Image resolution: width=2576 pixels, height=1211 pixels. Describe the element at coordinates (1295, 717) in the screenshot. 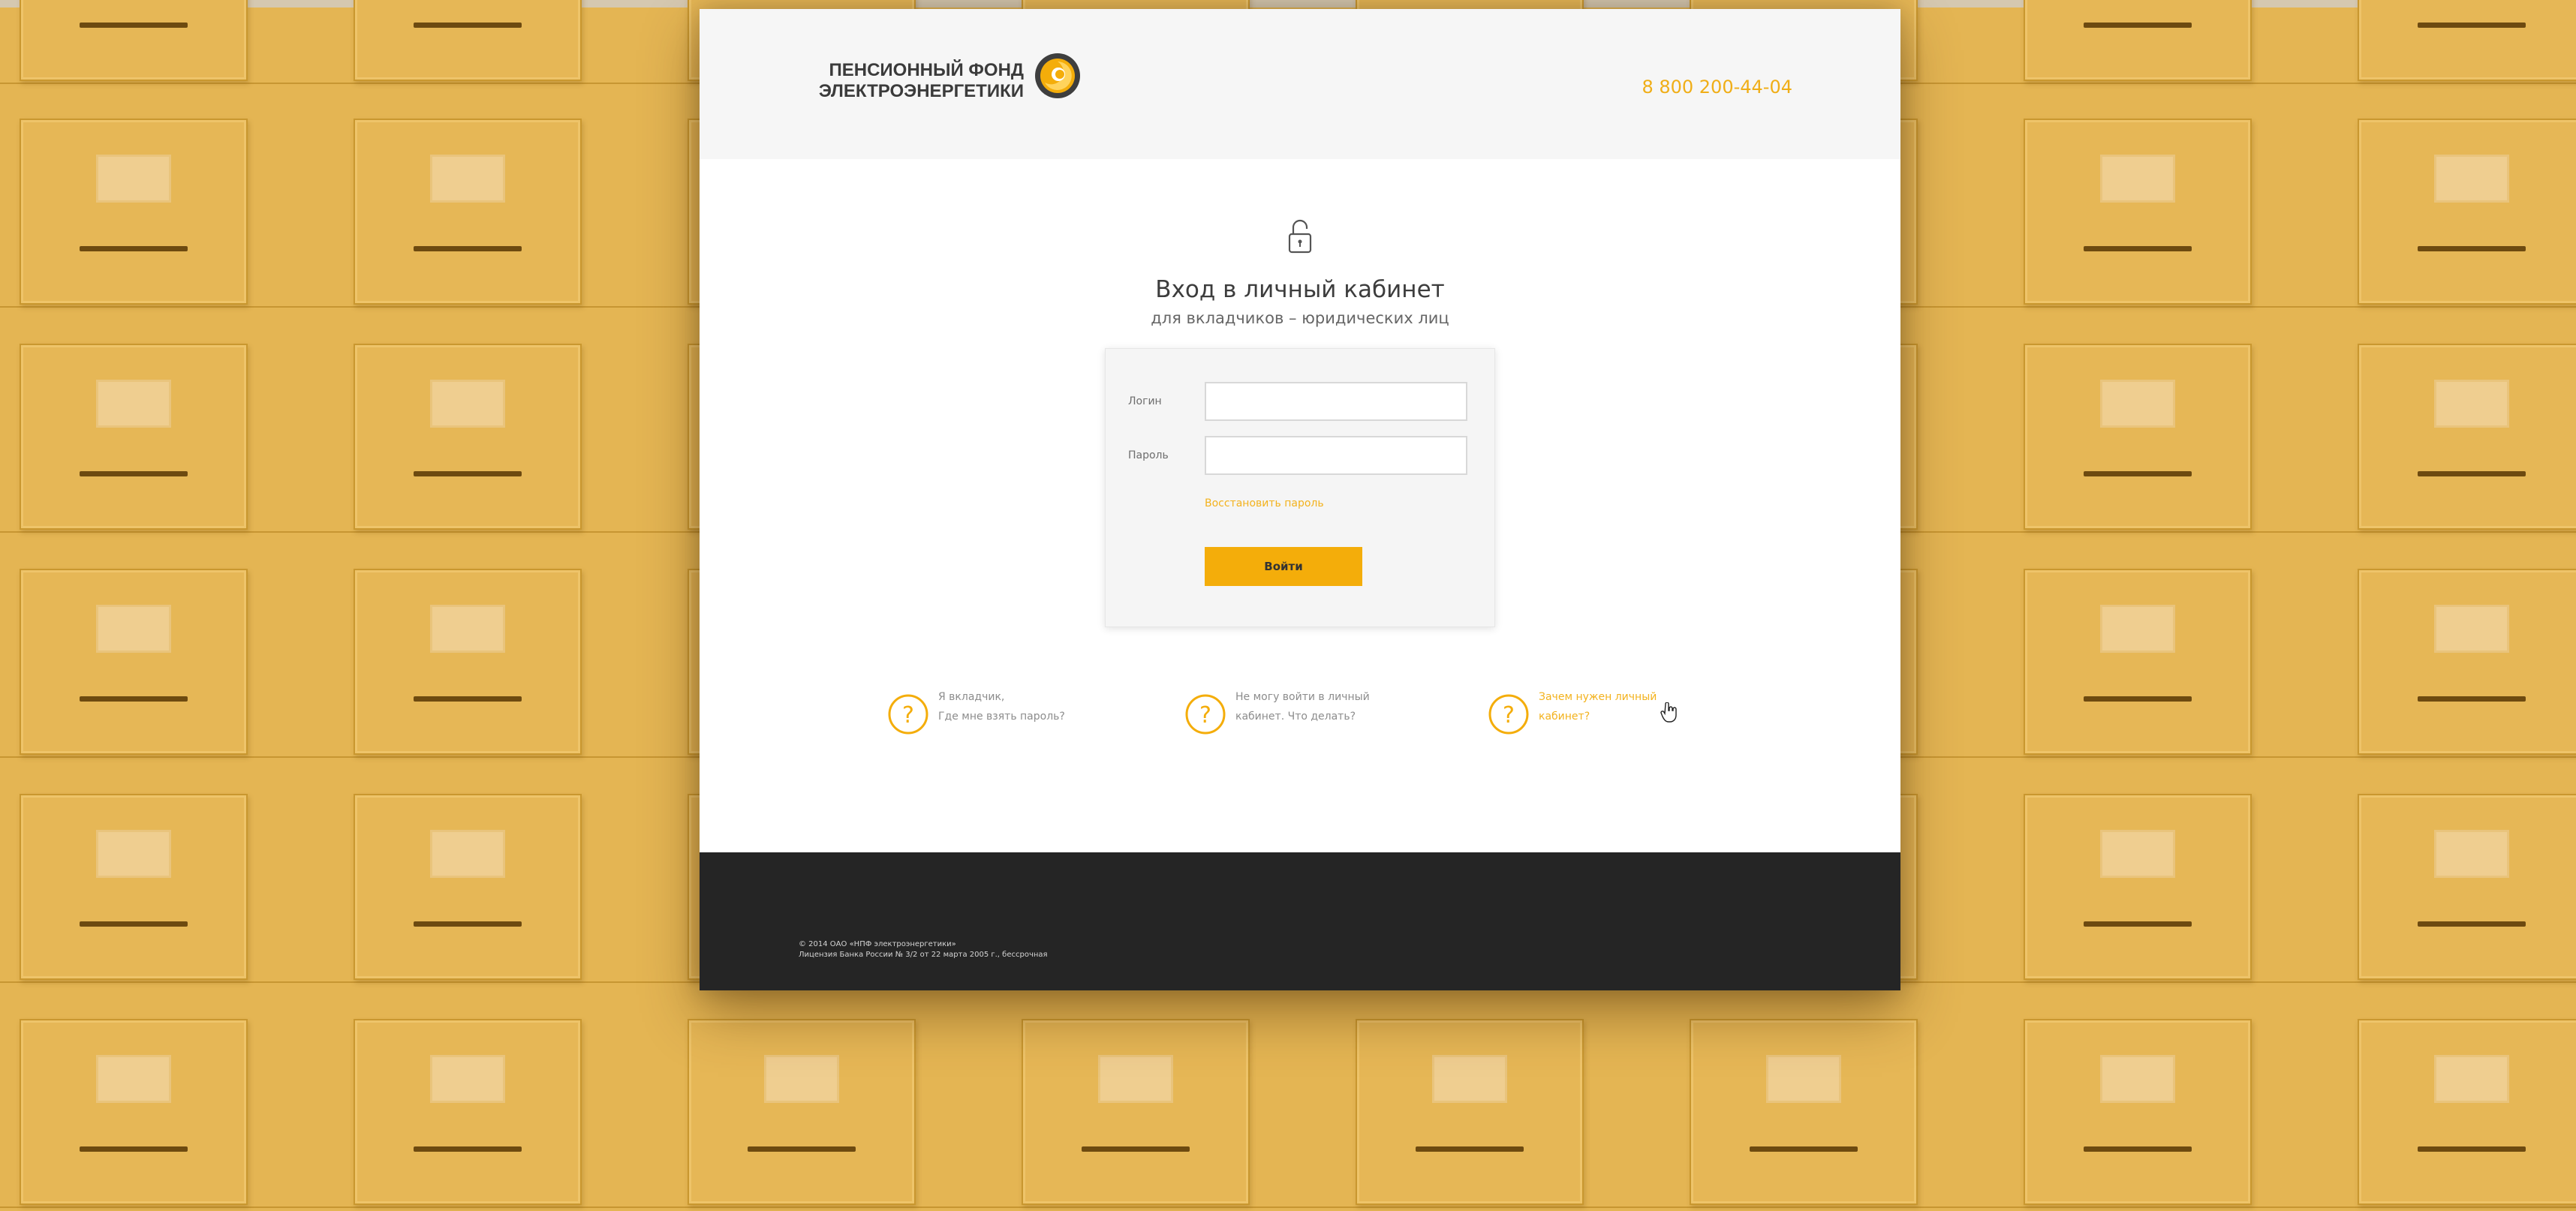

I see `faq-line-2: кабинет. Что делать?` at that location.